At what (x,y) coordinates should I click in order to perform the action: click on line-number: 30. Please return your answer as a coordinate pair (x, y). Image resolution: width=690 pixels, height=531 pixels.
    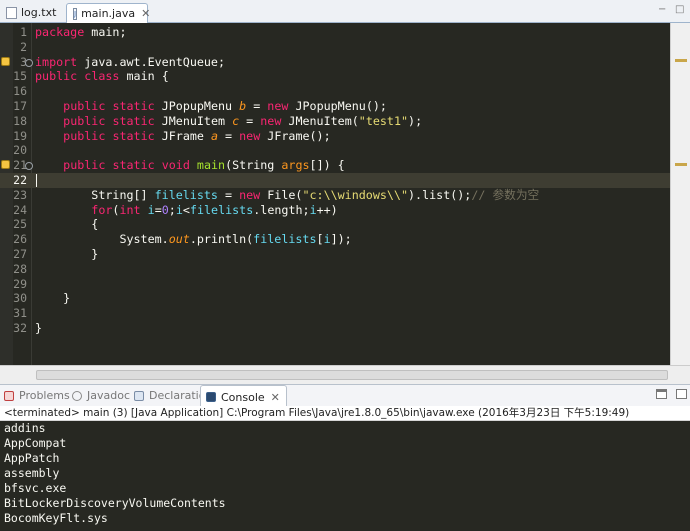
    Looking at the image, I should click on (20, 298).